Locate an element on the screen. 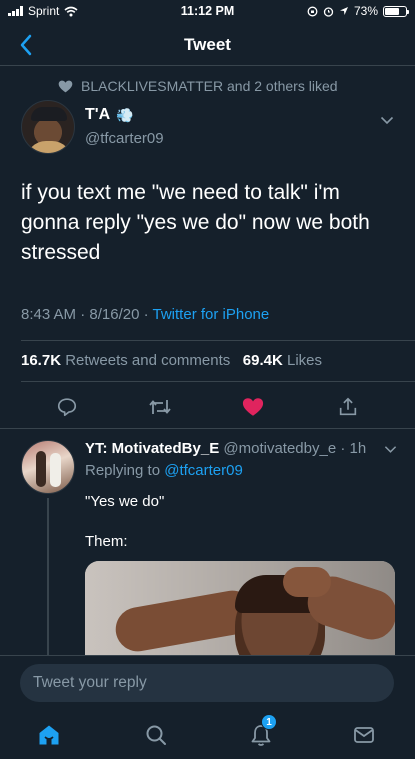  likes-stat: 69.4K Likes is located at coordinates (282, 360).